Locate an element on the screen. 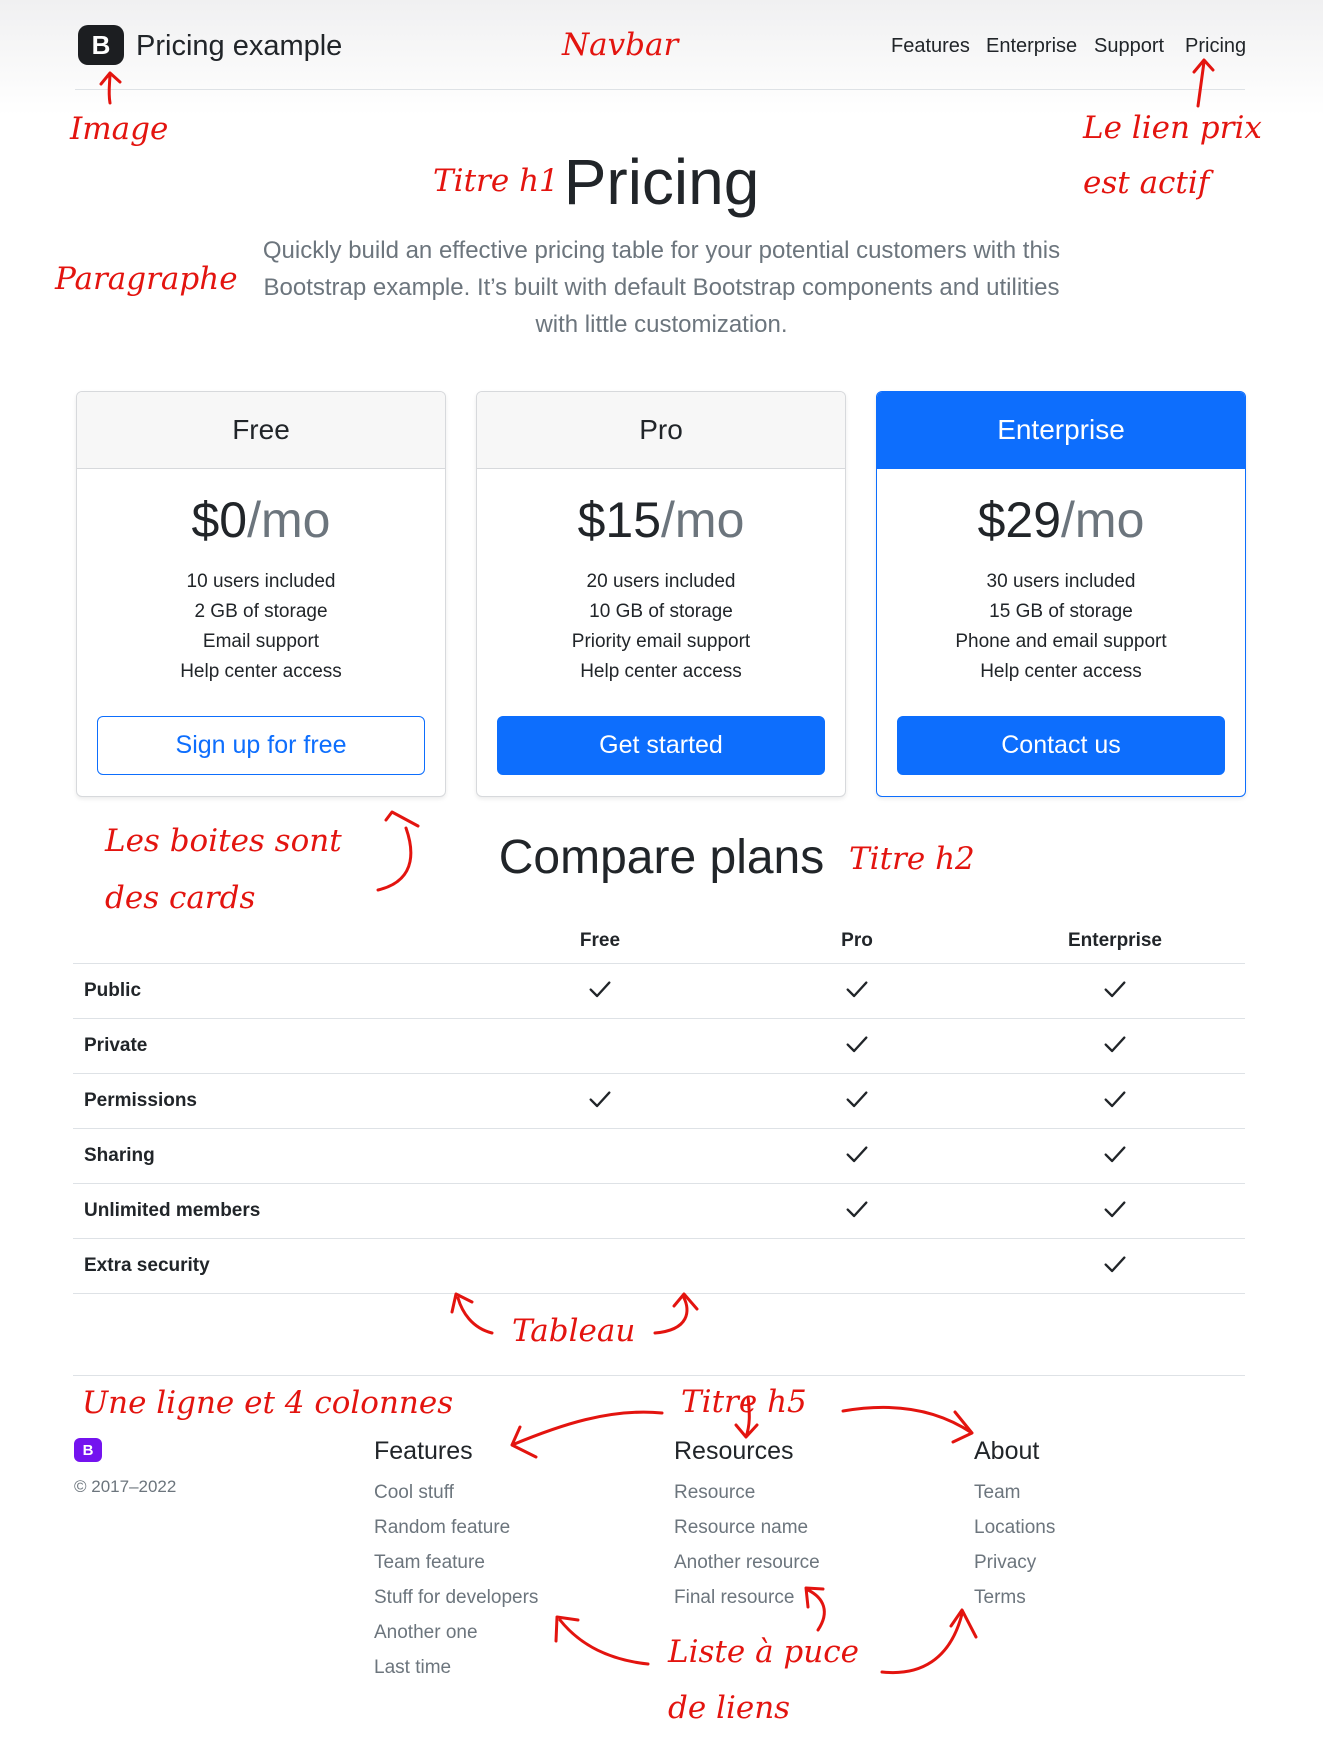 This screenshot has width=1323, height=1755. footer-logo: B is located at coordinates (88, 1450).